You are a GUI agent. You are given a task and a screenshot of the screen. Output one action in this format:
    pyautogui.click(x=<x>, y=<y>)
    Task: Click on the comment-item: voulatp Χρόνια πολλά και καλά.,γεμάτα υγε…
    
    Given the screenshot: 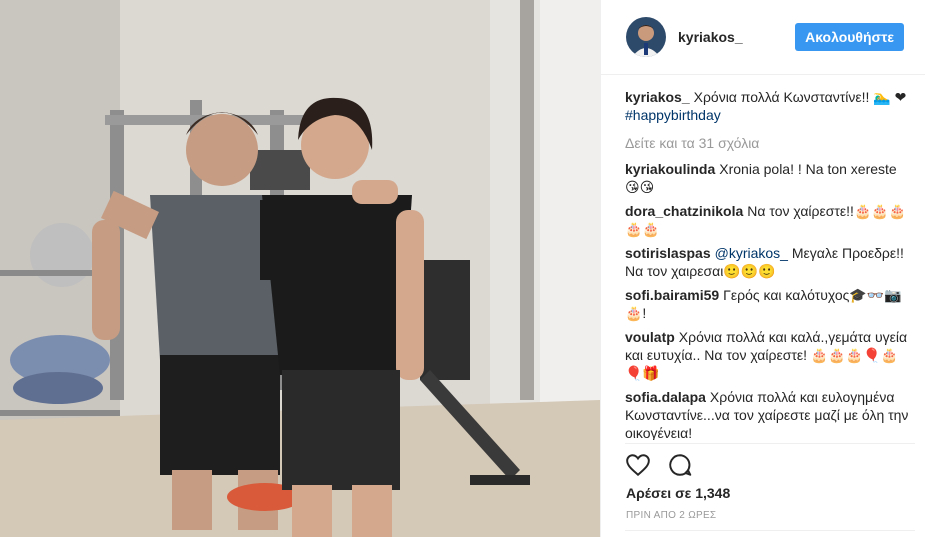 What is the action you would take?
    pyautogui.click(x=770, y=355)
    